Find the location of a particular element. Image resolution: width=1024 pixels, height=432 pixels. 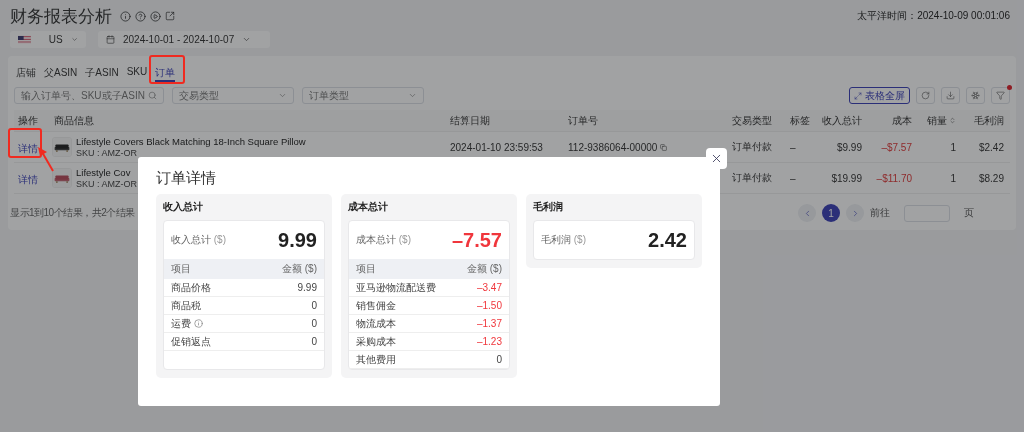

tab: 子ASIN is located at coordinates (102, 73).